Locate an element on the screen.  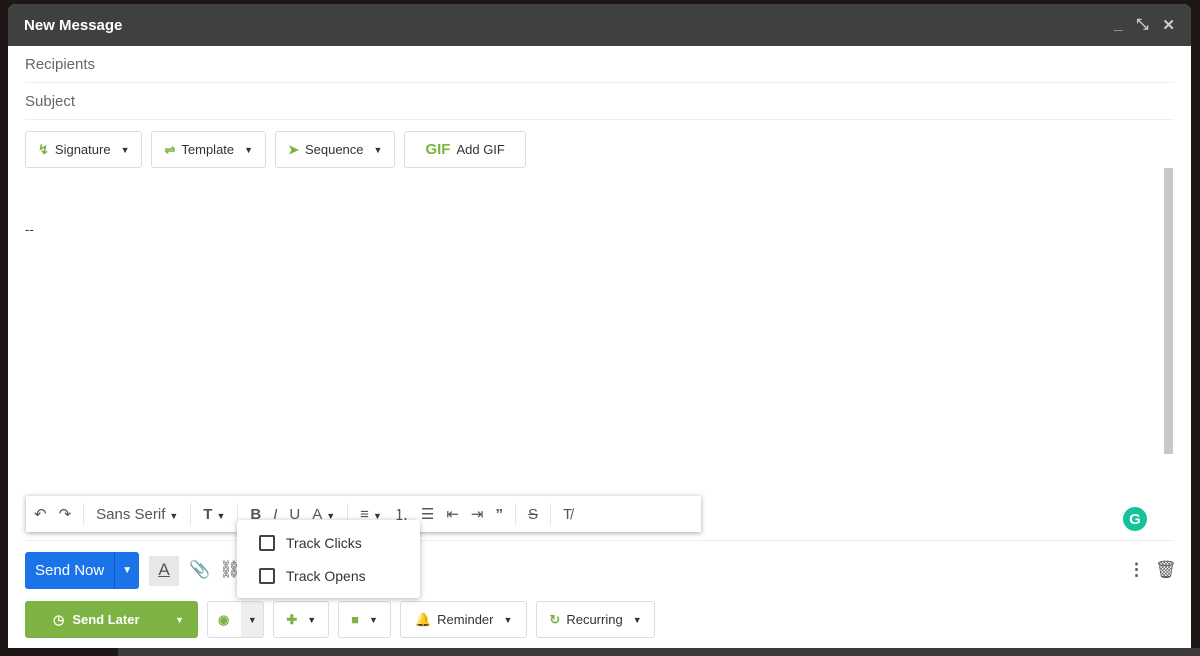
collapse-icon: ⤡ is located at coordinates (1142, 25).